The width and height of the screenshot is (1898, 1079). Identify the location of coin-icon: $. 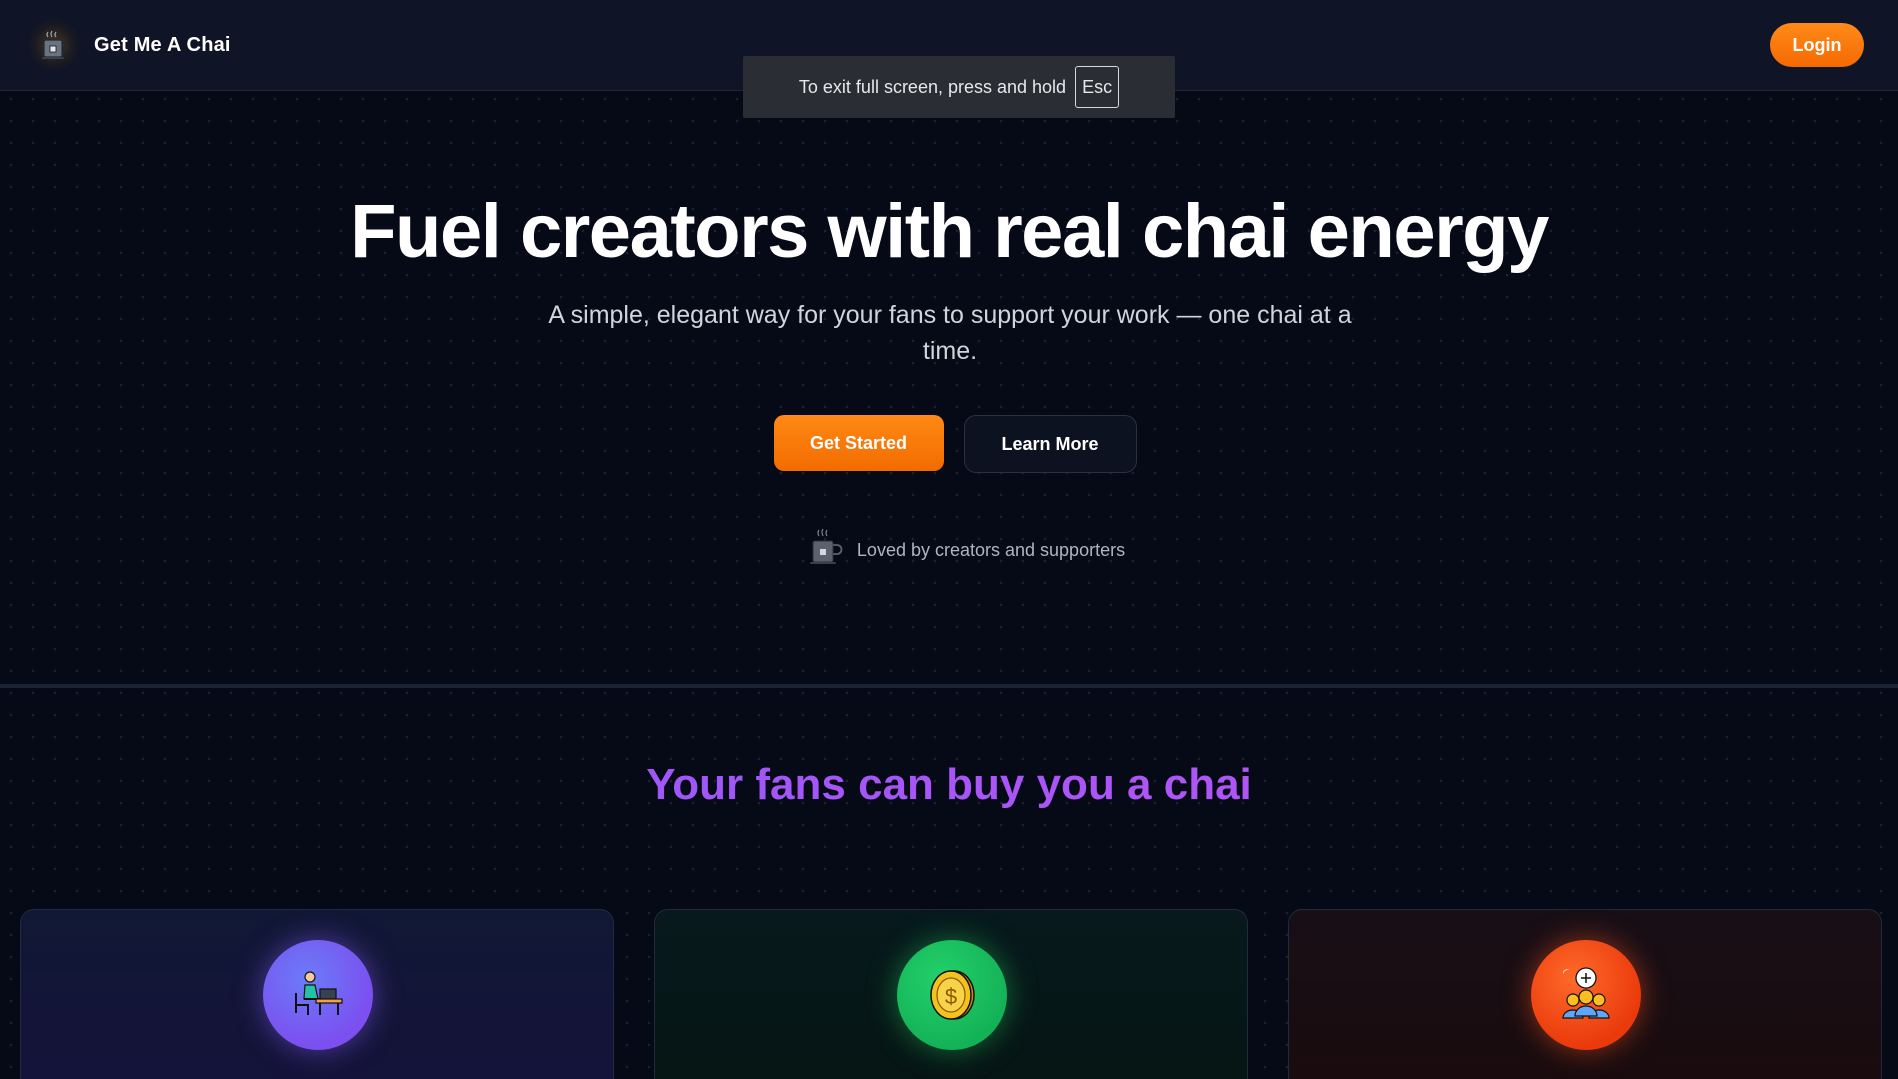
(952, 995).